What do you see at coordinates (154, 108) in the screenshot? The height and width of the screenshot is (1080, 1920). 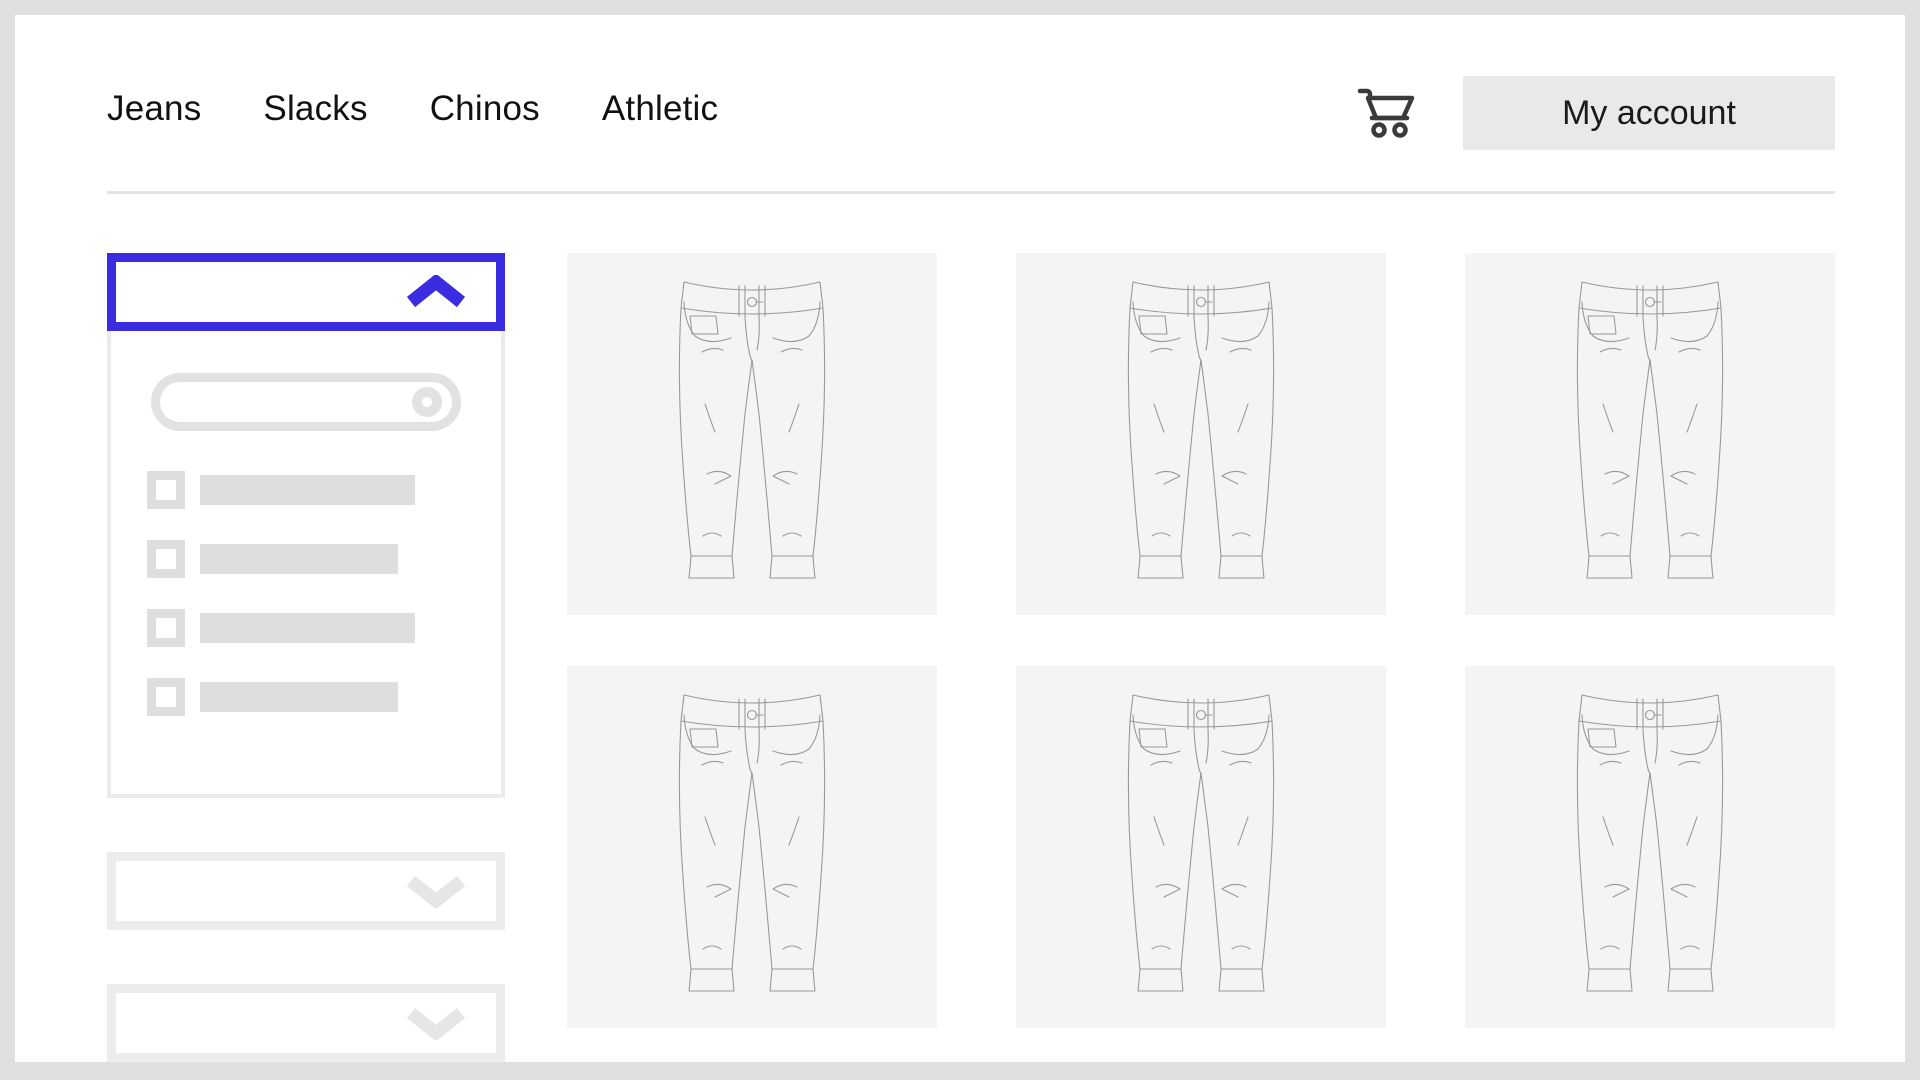 I see `nav-item-jeans: Jeans` at bounding box center [154, 108].